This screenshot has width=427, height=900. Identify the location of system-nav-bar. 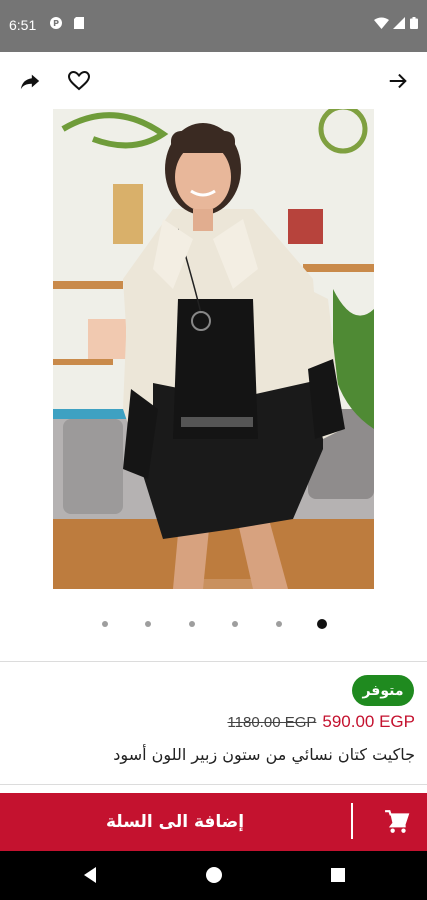
(213, 875).